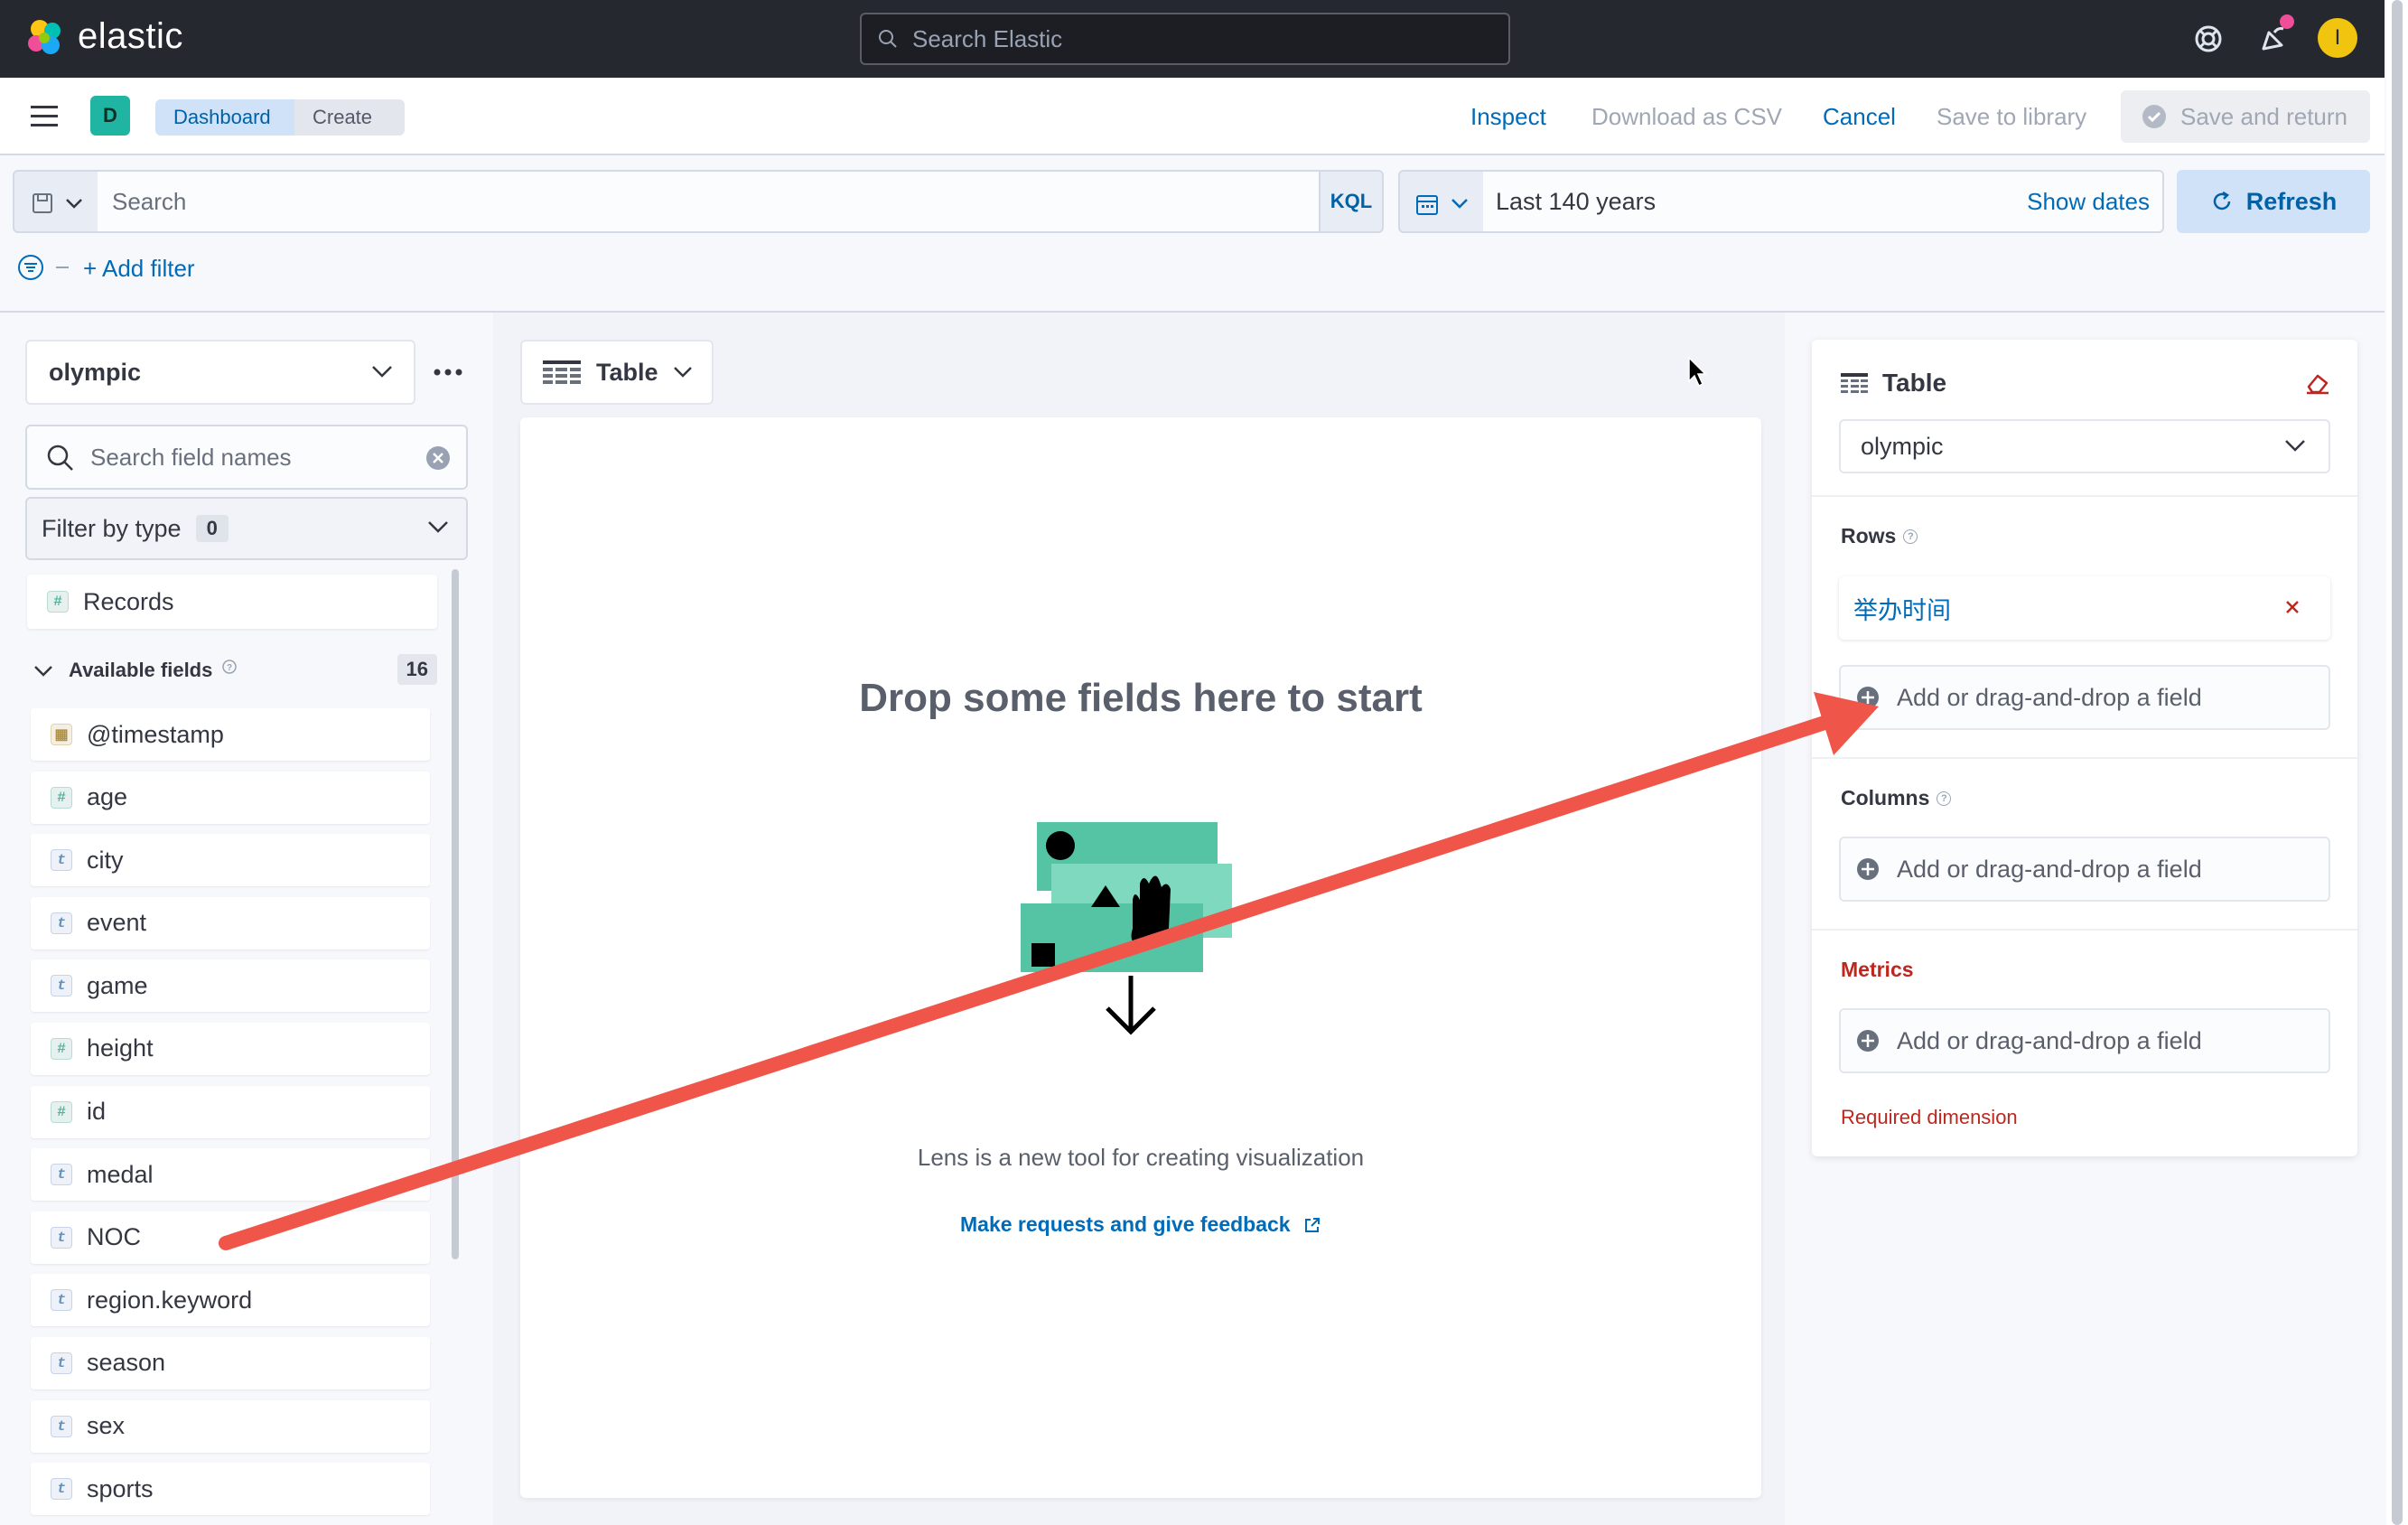 Image resolution: width=2408 pixels, height=1525 pixels. I want to click on show-dates-link: Show dates, so click(2088, 202).